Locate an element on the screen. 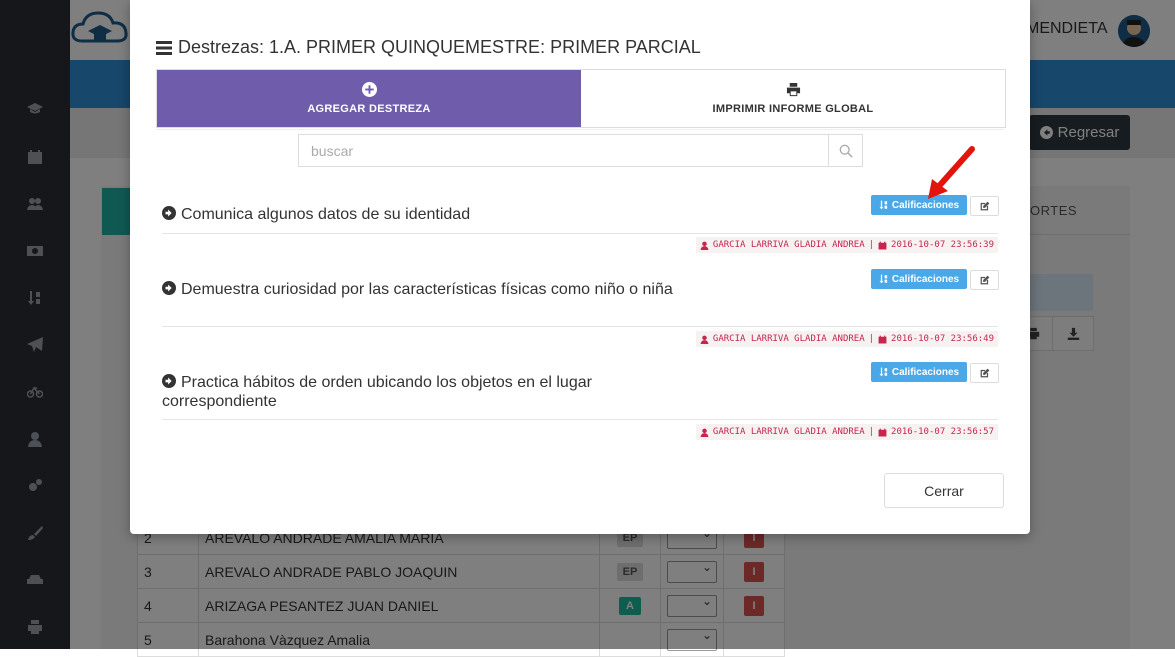 The height and width of the screenshot is (657, 1175). add-destreza-label: AGREGAR DESTREZA is located at coordinates (369, 109).